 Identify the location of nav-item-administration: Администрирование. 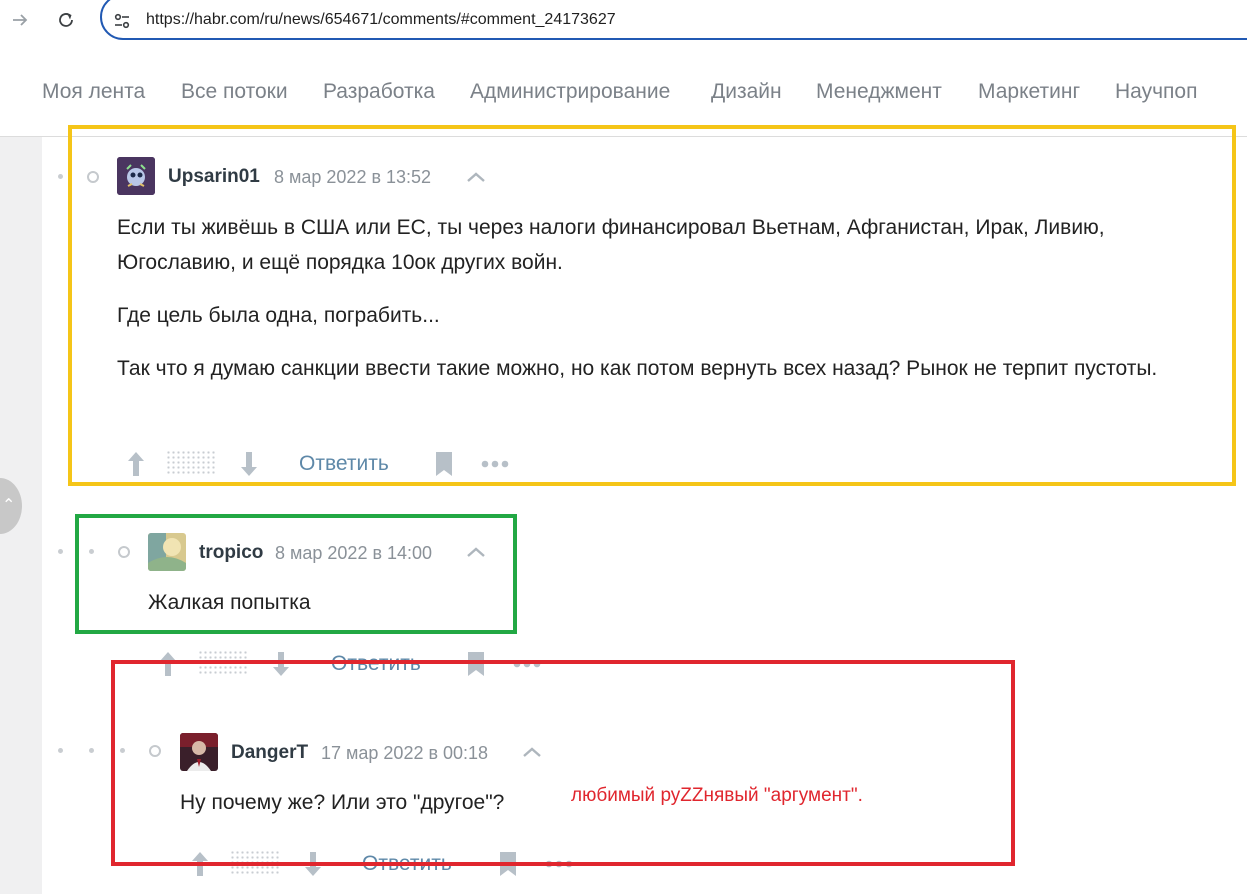
(570, 92).